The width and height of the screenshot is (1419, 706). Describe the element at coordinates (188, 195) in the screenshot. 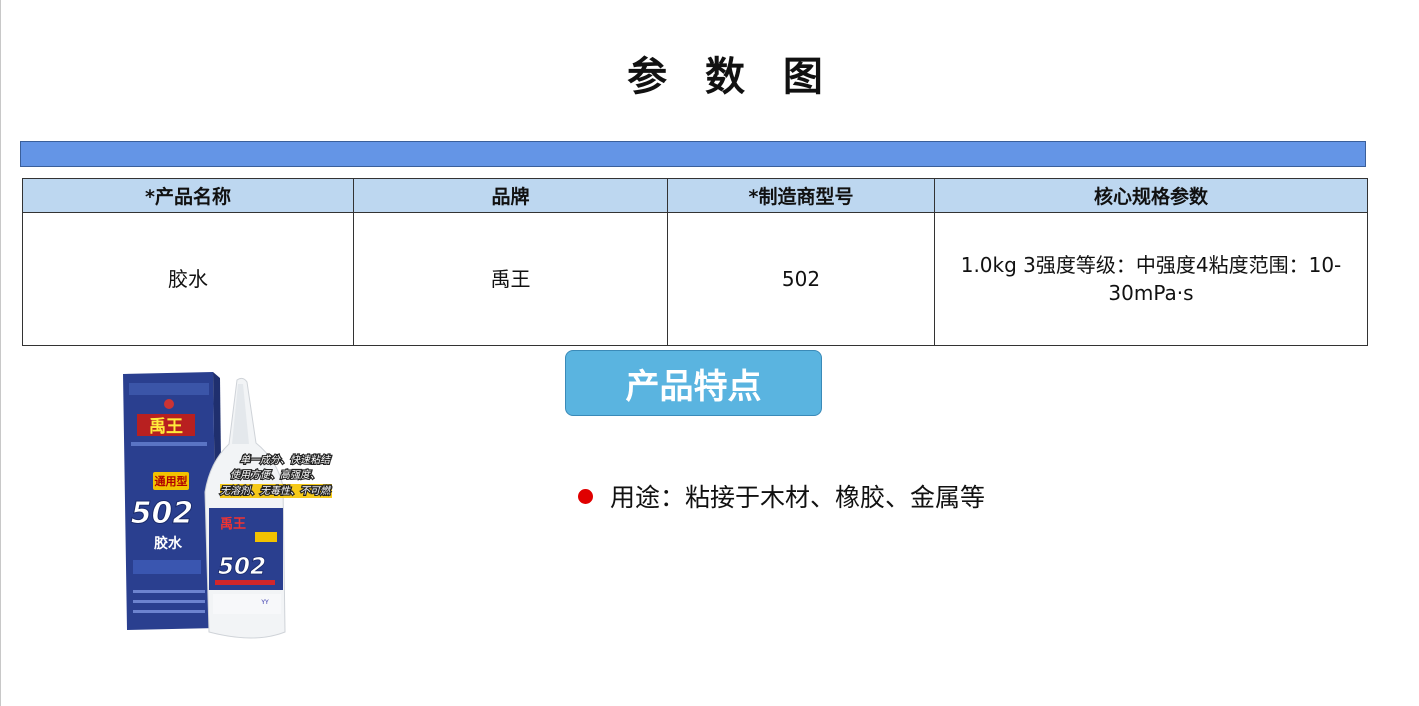

I see `header-product-name: *产品名称` at that location.